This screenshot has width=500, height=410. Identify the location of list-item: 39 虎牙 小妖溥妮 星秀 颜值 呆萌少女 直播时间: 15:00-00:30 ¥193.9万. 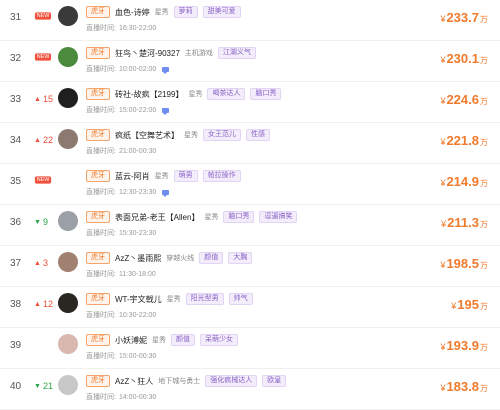
(250, 348).